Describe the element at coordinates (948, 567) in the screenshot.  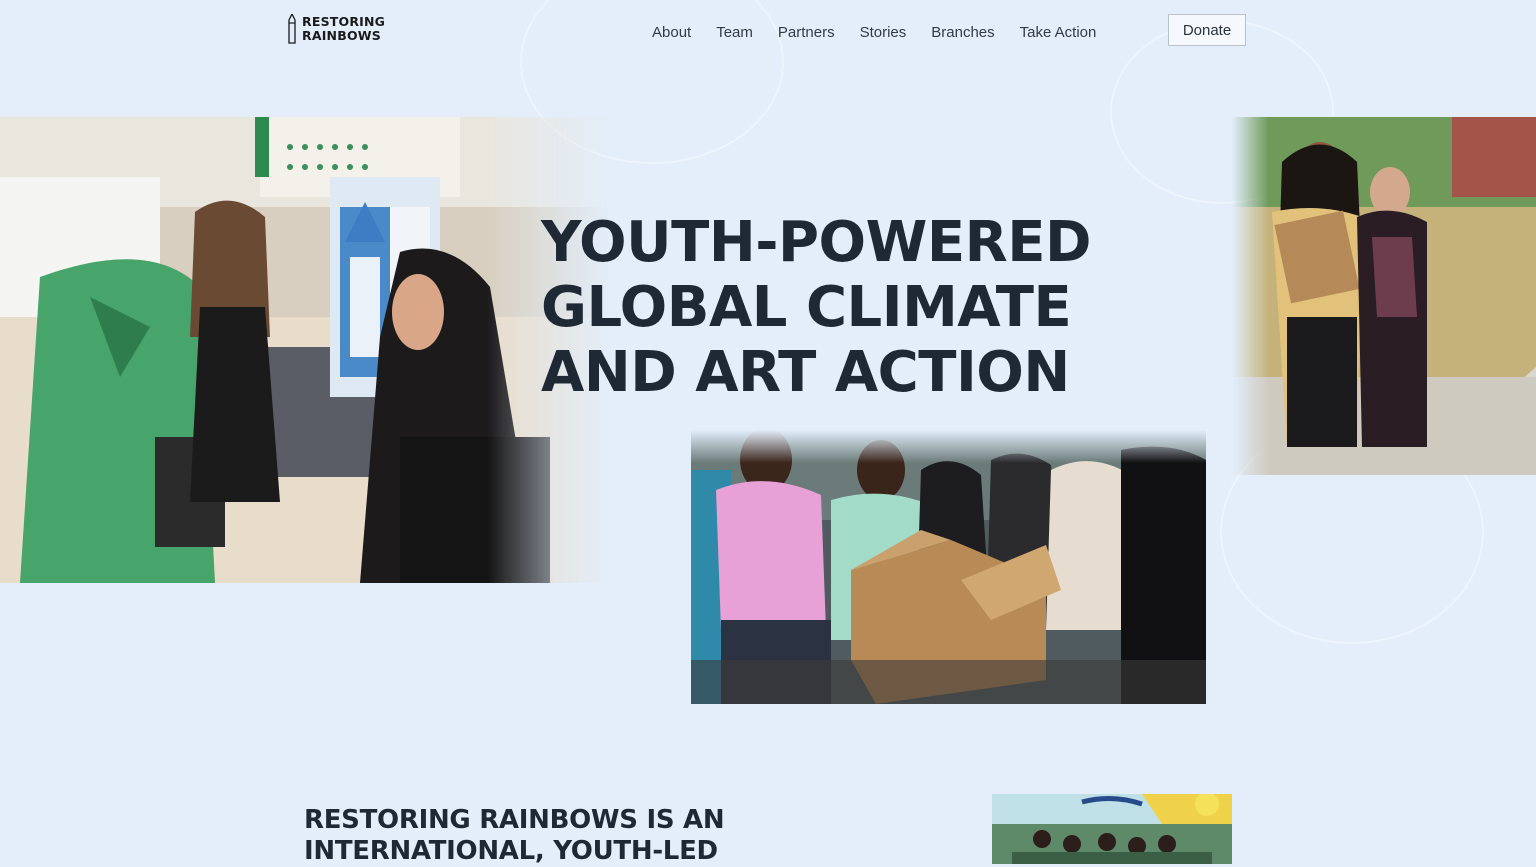
I see `hero-photo-students` at that location.